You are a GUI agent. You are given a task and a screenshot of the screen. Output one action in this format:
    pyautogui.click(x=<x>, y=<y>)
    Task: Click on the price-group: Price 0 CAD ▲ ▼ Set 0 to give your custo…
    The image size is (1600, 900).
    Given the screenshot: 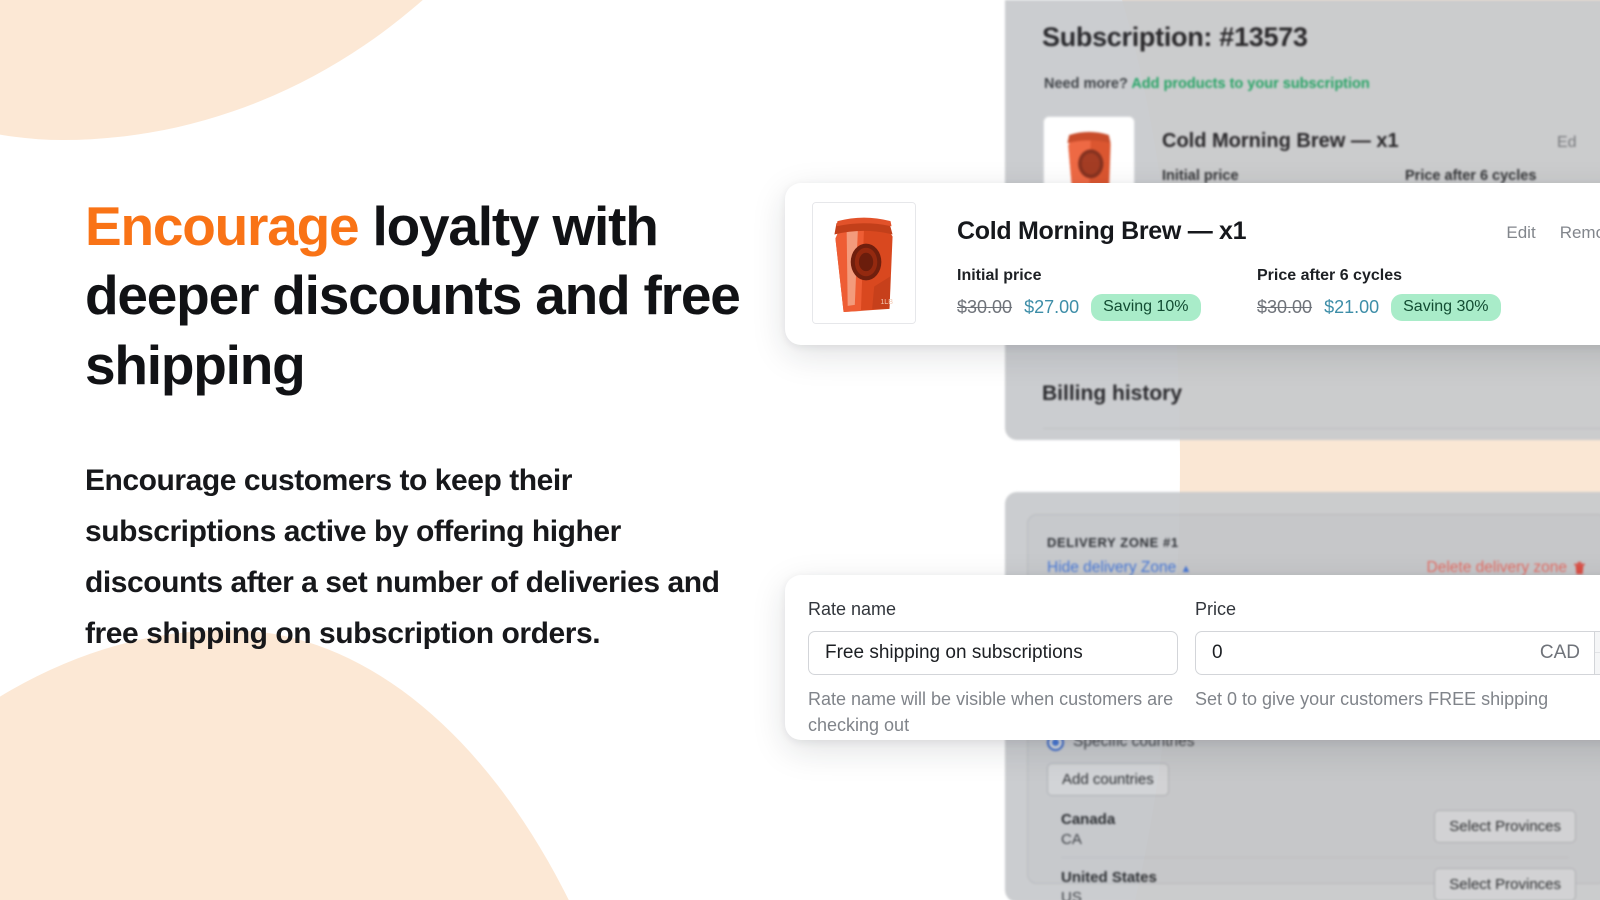 What is the action you would take?
    pyautogui.click(x=1397, y=655)
    